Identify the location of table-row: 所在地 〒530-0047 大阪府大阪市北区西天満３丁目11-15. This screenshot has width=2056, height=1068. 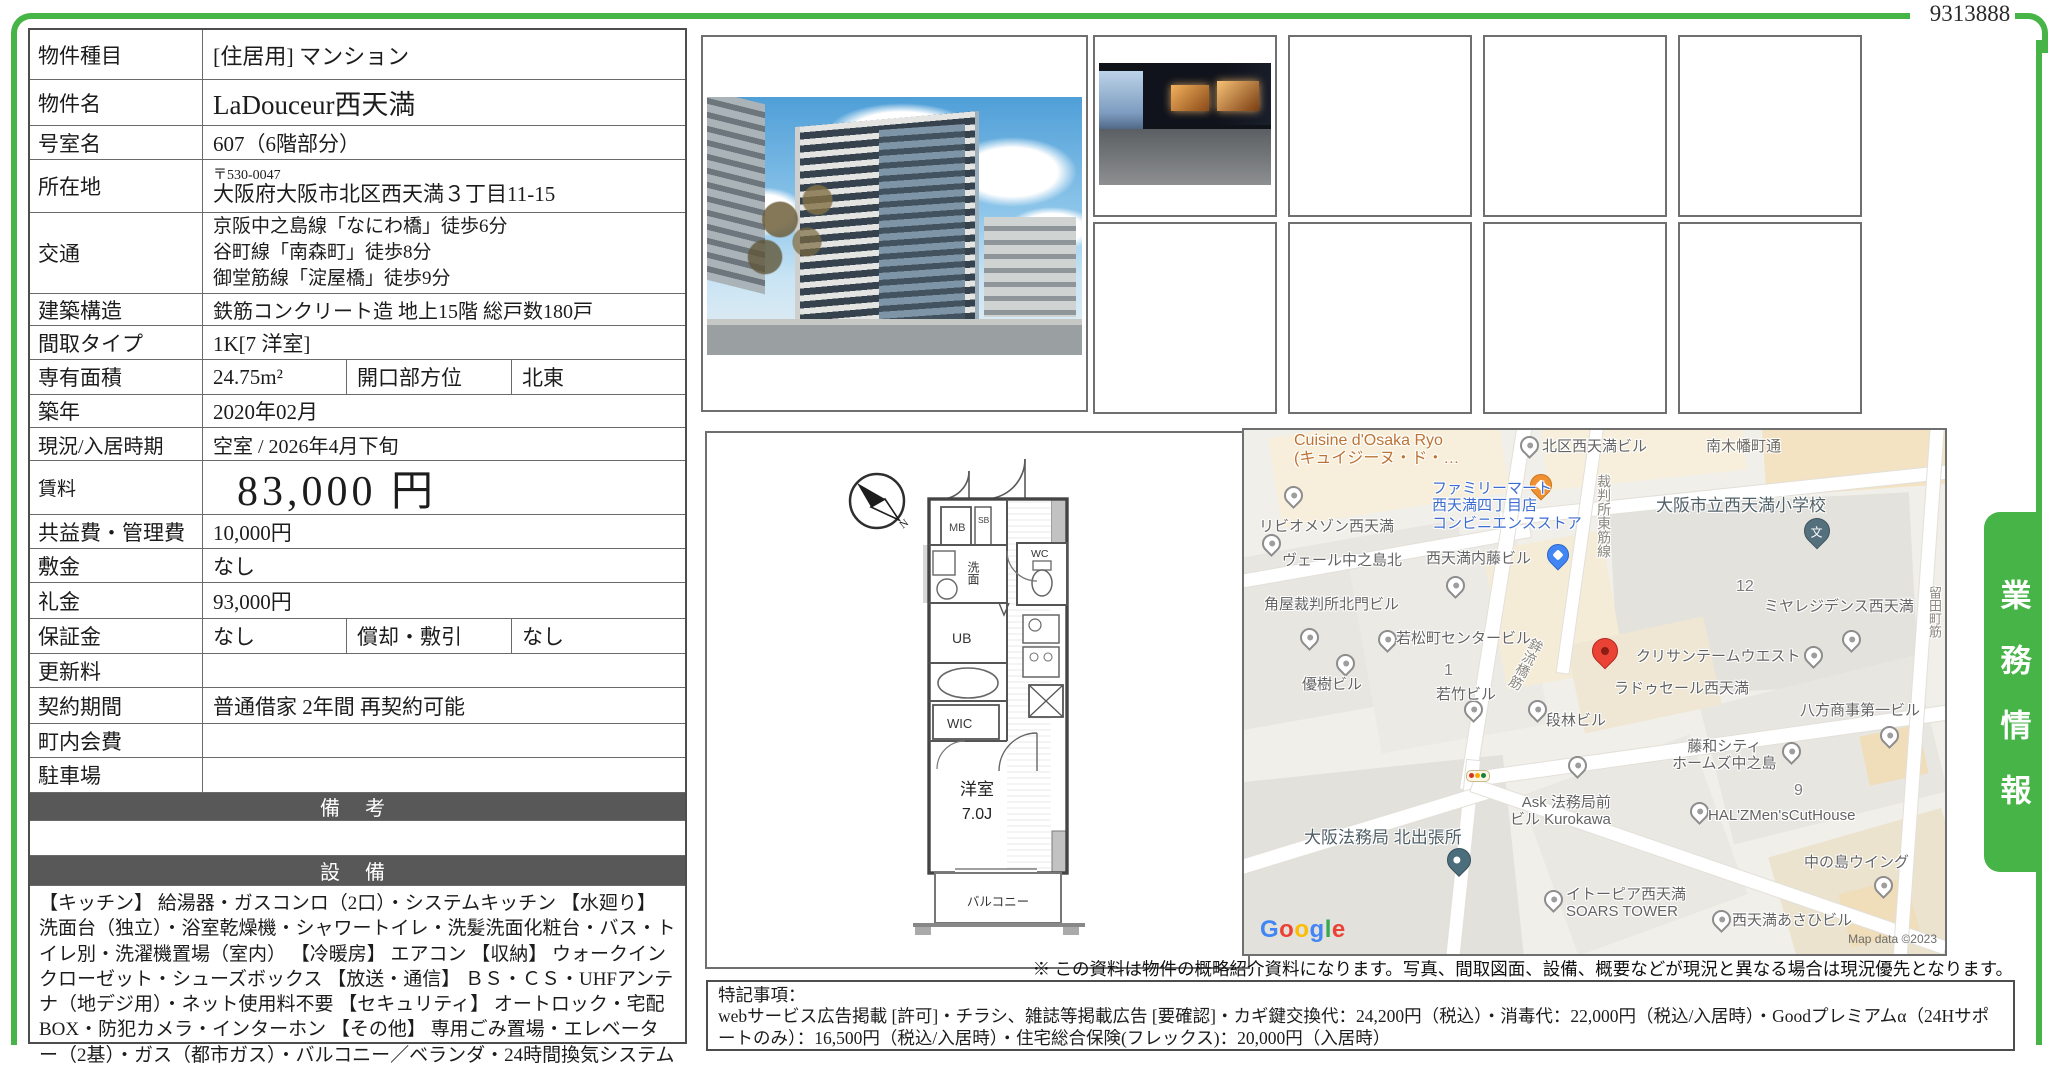
(357, 185).